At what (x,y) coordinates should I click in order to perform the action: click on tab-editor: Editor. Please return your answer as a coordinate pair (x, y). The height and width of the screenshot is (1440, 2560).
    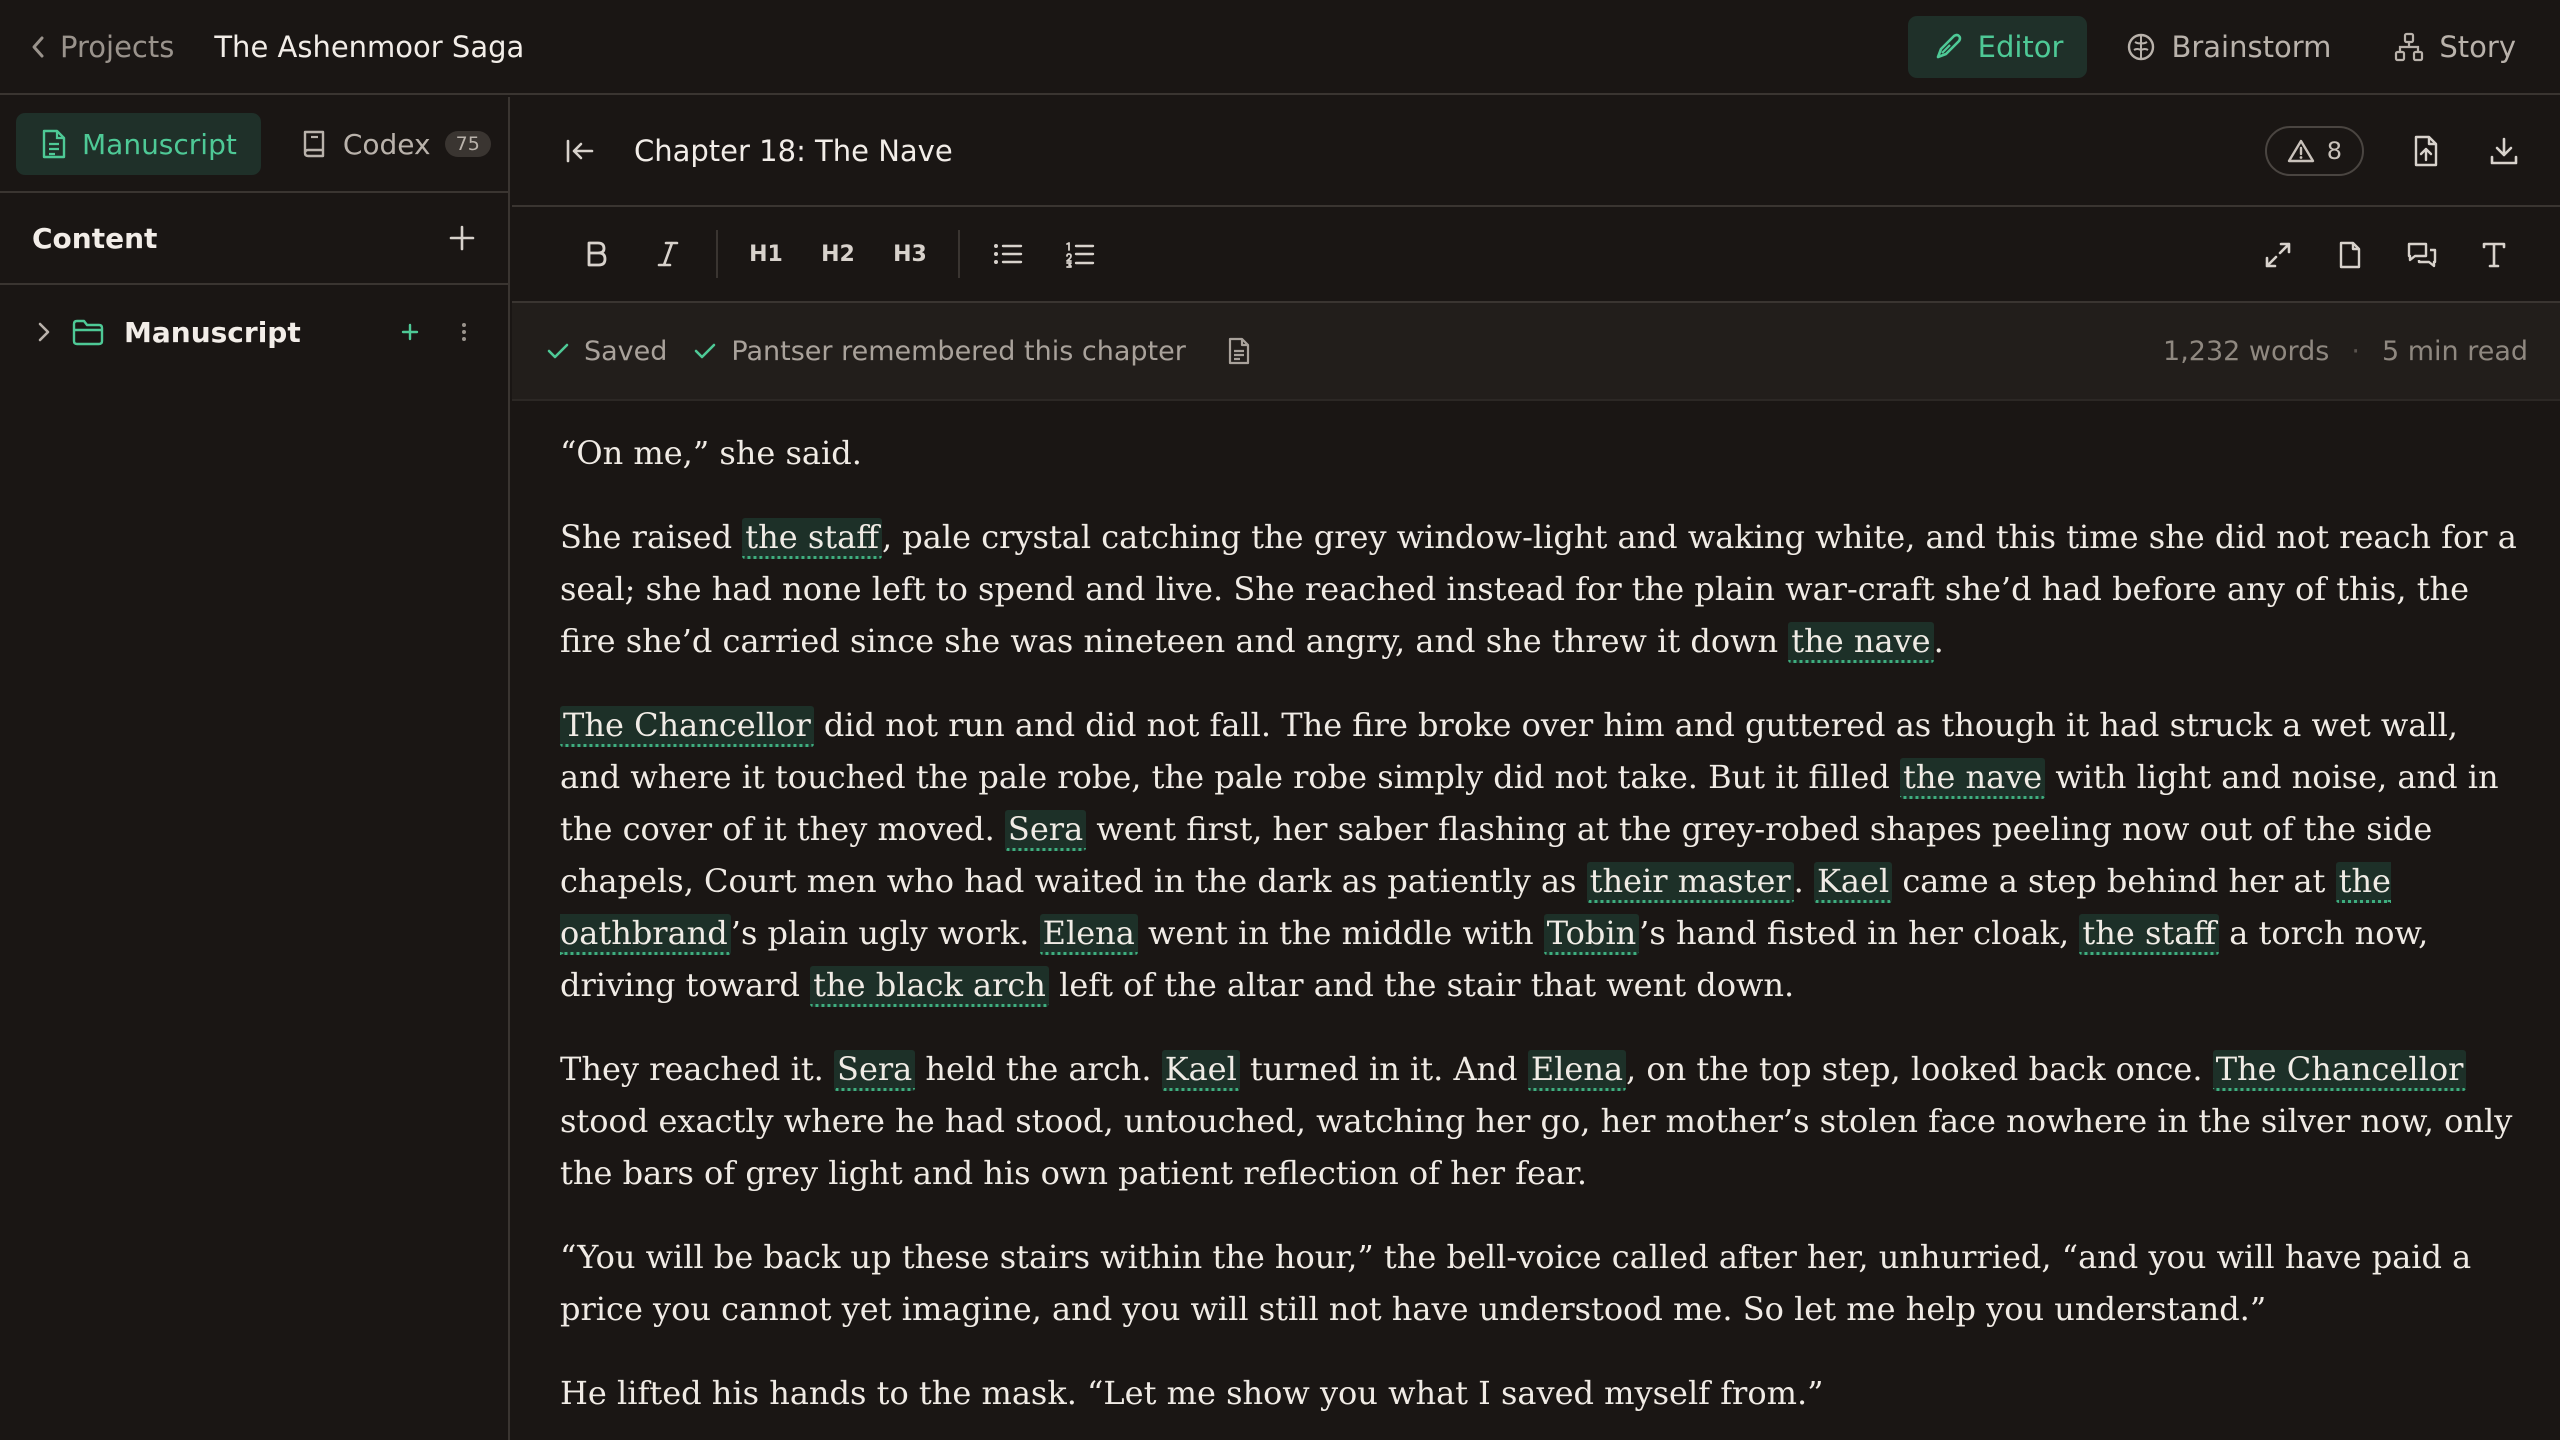
    Looking at the image, I should click on (1997, 47).